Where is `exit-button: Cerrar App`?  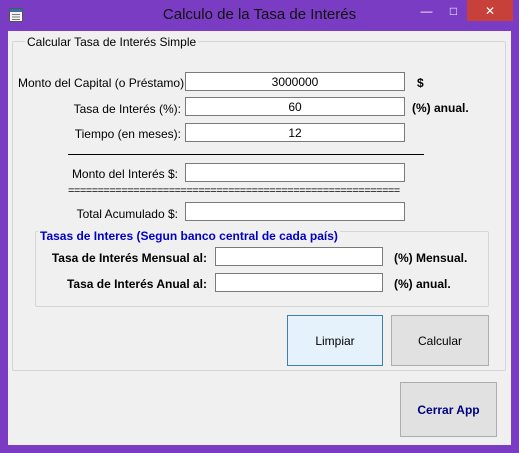
exit-button: Cerrar App is located at coordinates (448, 409).